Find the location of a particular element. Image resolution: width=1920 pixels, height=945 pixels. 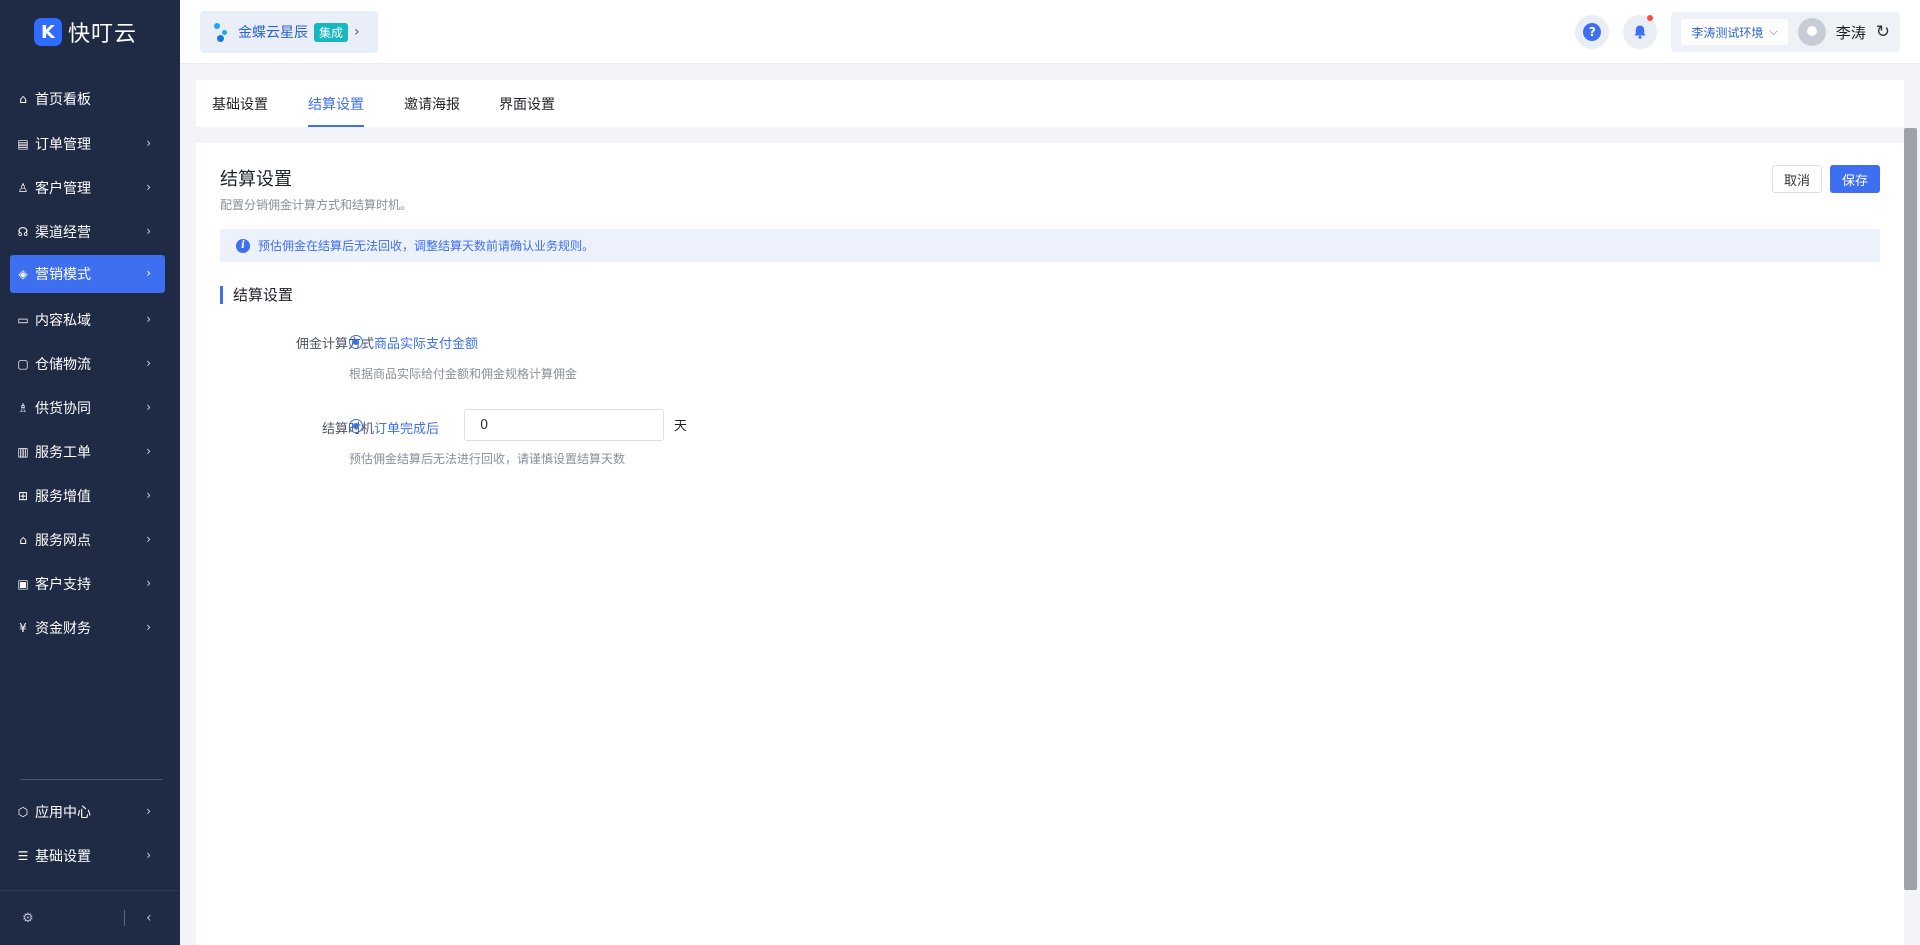

settings-tabs: 基础设置 结算设置 邀请海报 界面设置 is located at coordinates (1050, 103).